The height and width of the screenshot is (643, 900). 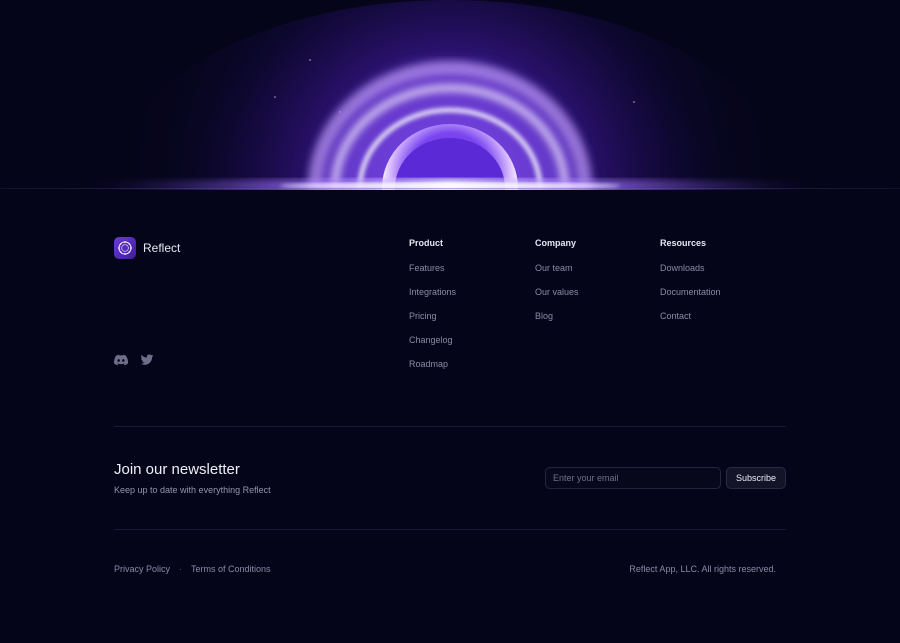 I want to click on copyright-text: Reflect App, LLC. All rights reserved., so click(x=702, y=569).